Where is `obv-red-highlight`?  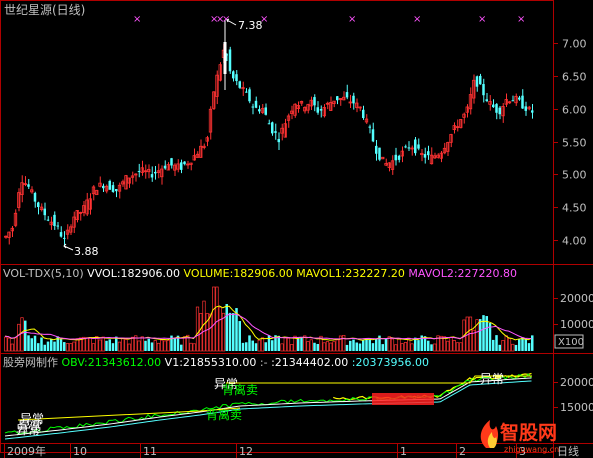
obv-red-highlight is located at coordinates (274, 398).